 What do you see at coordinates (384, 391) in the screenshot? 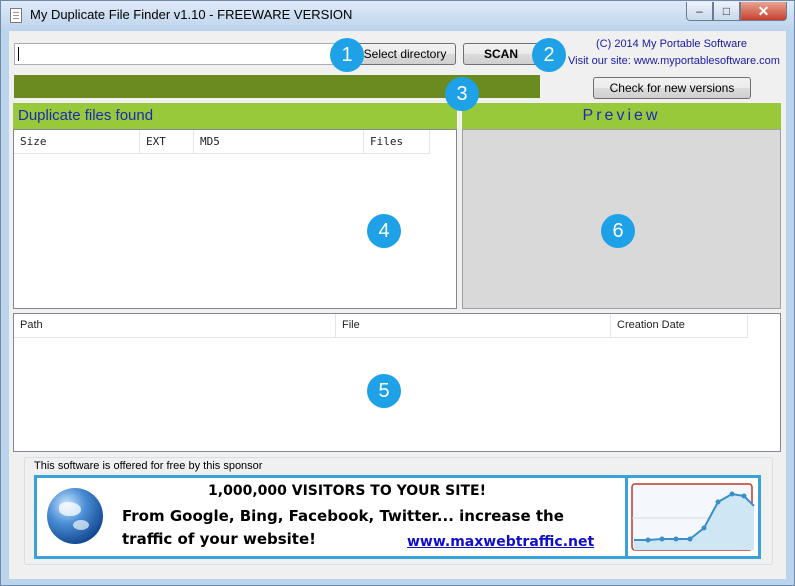
I see `callout-marker-5: 5` at bounding box center [384, 391].